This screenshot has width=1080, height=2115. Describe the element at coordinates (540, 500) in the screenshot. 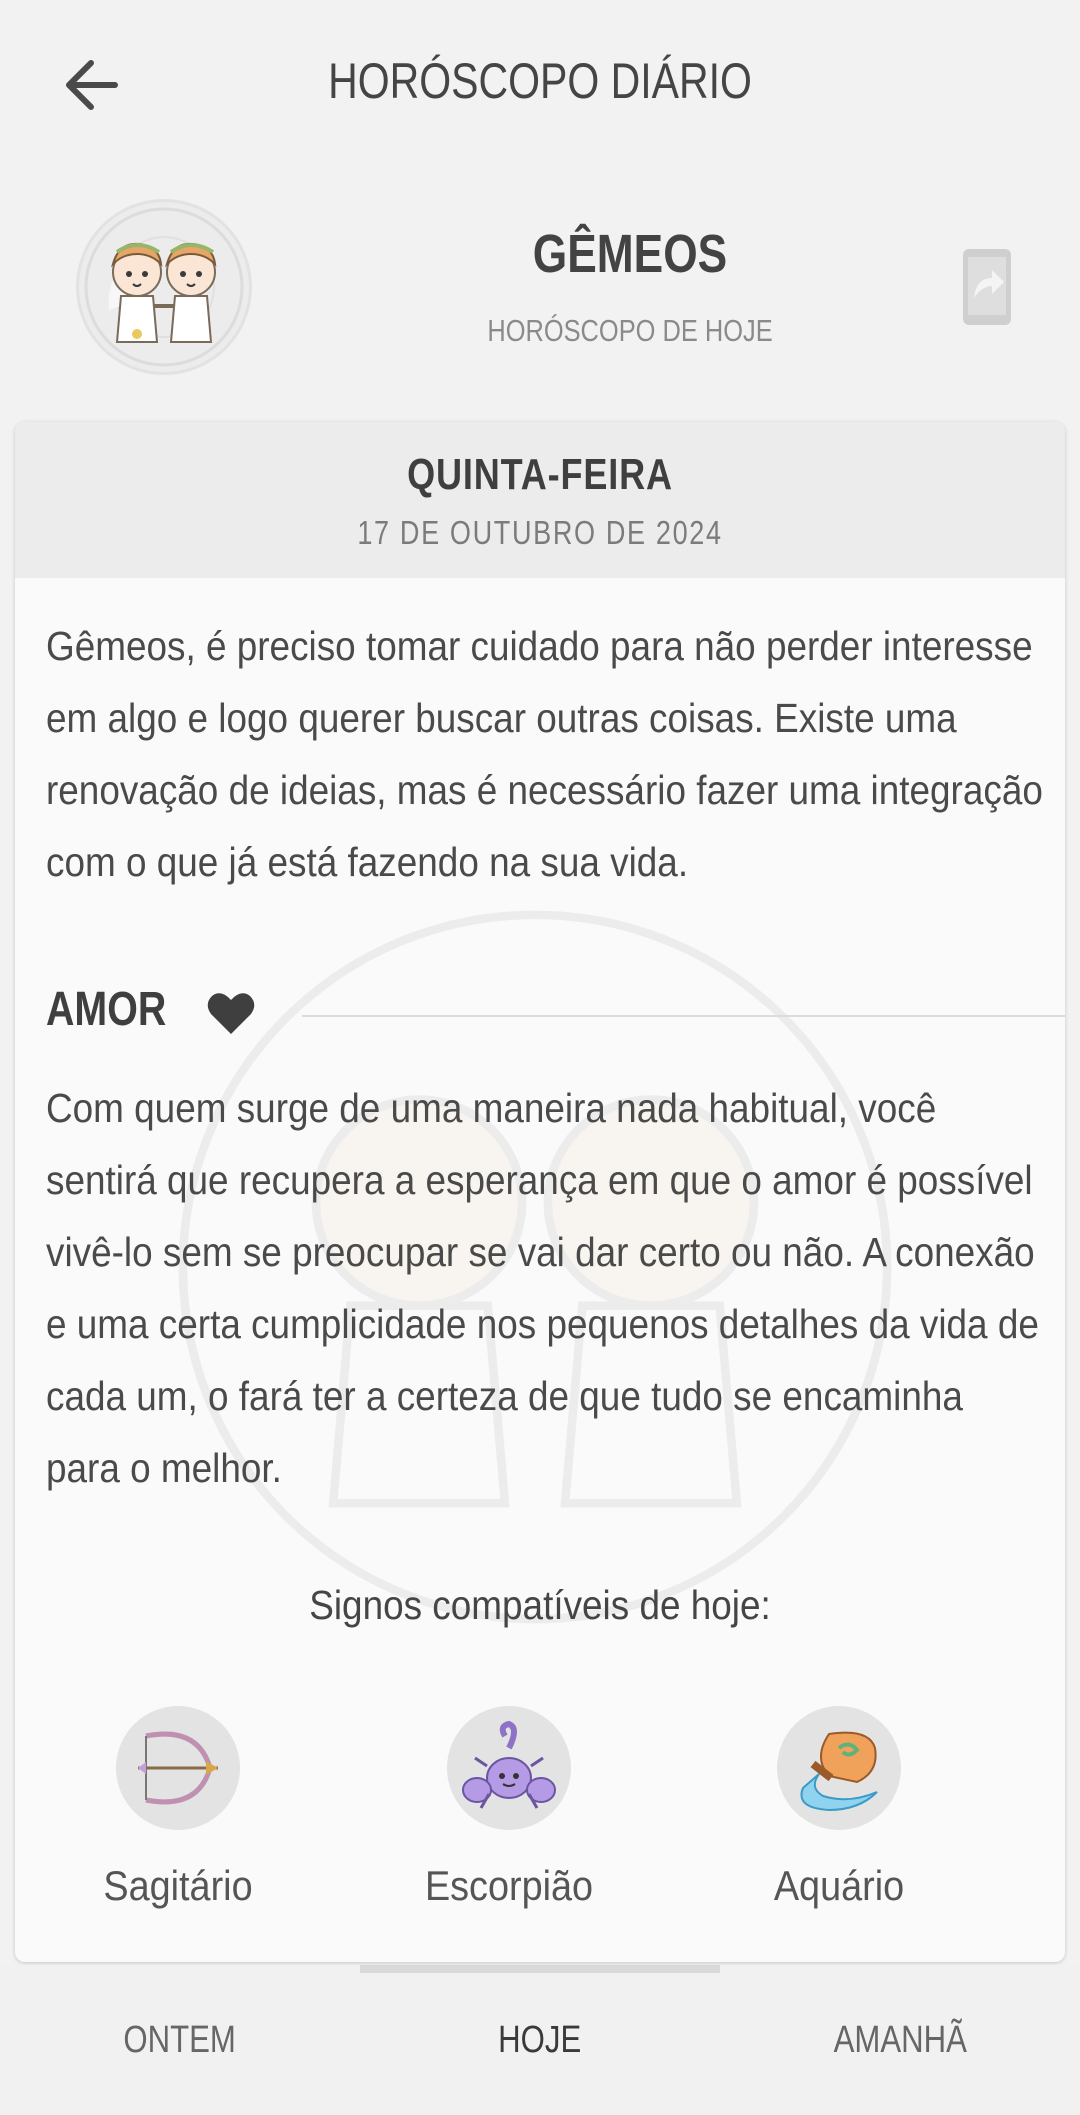

I see `date-header: QUINTA-FEIRA 17 DE OUTUBRO DE 2024` at that location.